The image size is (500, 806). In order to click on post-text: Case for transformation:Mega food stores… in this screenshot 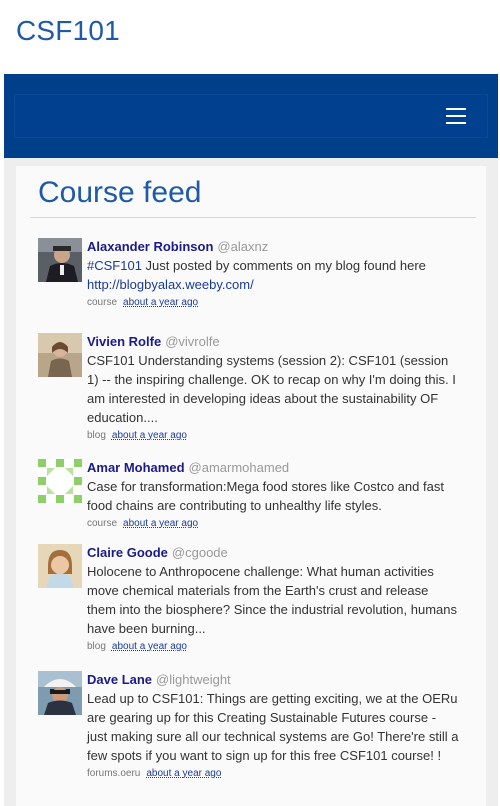, I will do `click(265, 496)`.